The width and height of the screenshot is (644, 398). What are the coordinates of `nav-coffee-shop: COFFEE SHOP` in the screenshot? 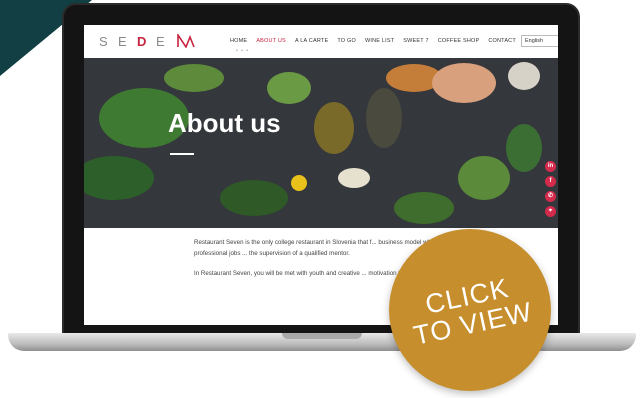 It's located at (459, 41).